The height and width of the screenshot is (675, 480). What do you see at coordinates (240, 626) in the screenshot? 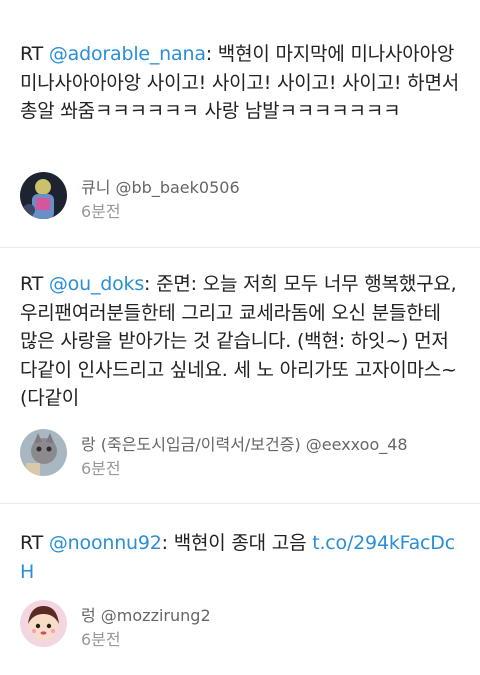
I see `tweet-meta: 렁 @mozzirung2 6분전` at bounding box center [240, 626].